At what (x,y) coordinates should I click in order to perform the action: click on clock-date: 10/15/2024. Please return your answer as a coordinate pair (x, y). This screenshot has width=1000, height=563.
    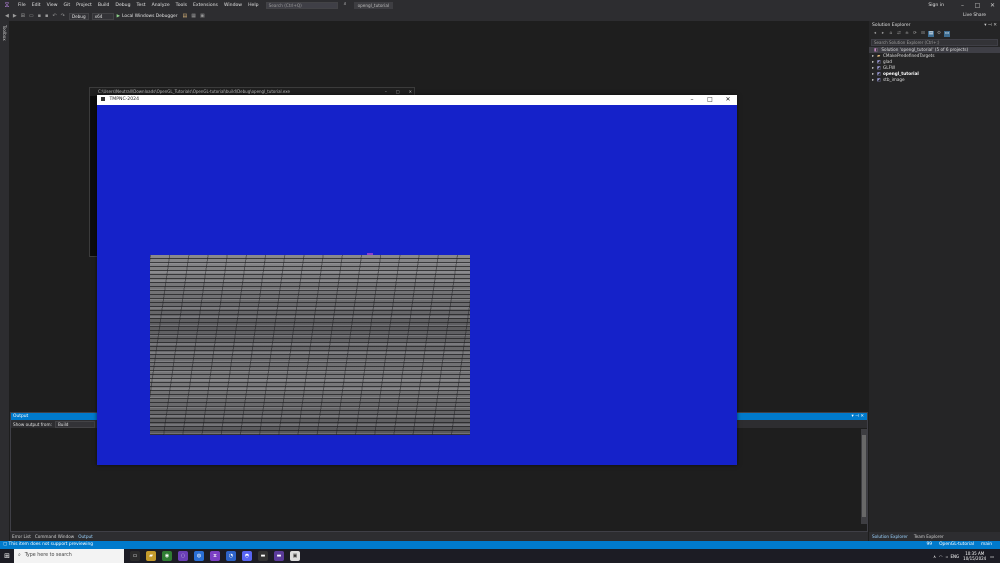
    Looking at the image, I should click on (975, 558).